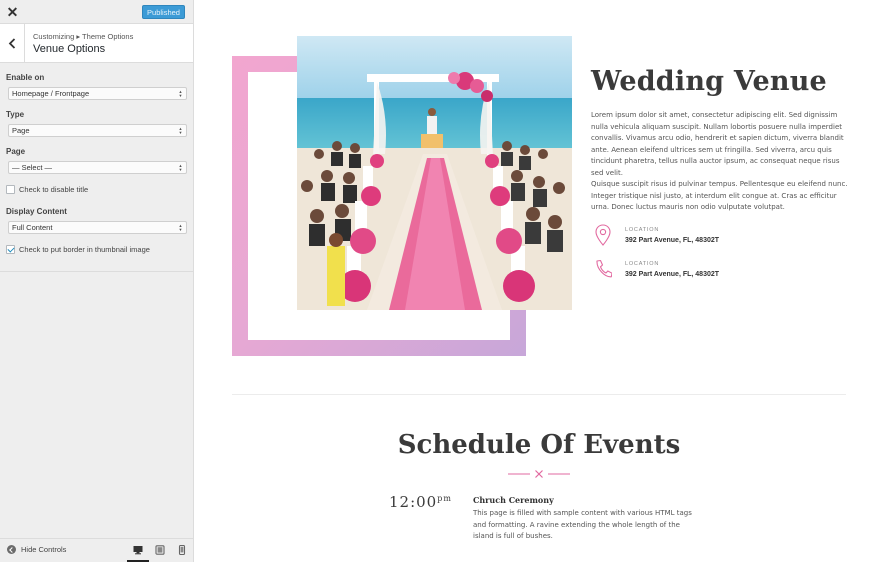 Image resolution: width=884 pixels, height=562 pixels. I want to click on mobile-icon, so click(182, 550).